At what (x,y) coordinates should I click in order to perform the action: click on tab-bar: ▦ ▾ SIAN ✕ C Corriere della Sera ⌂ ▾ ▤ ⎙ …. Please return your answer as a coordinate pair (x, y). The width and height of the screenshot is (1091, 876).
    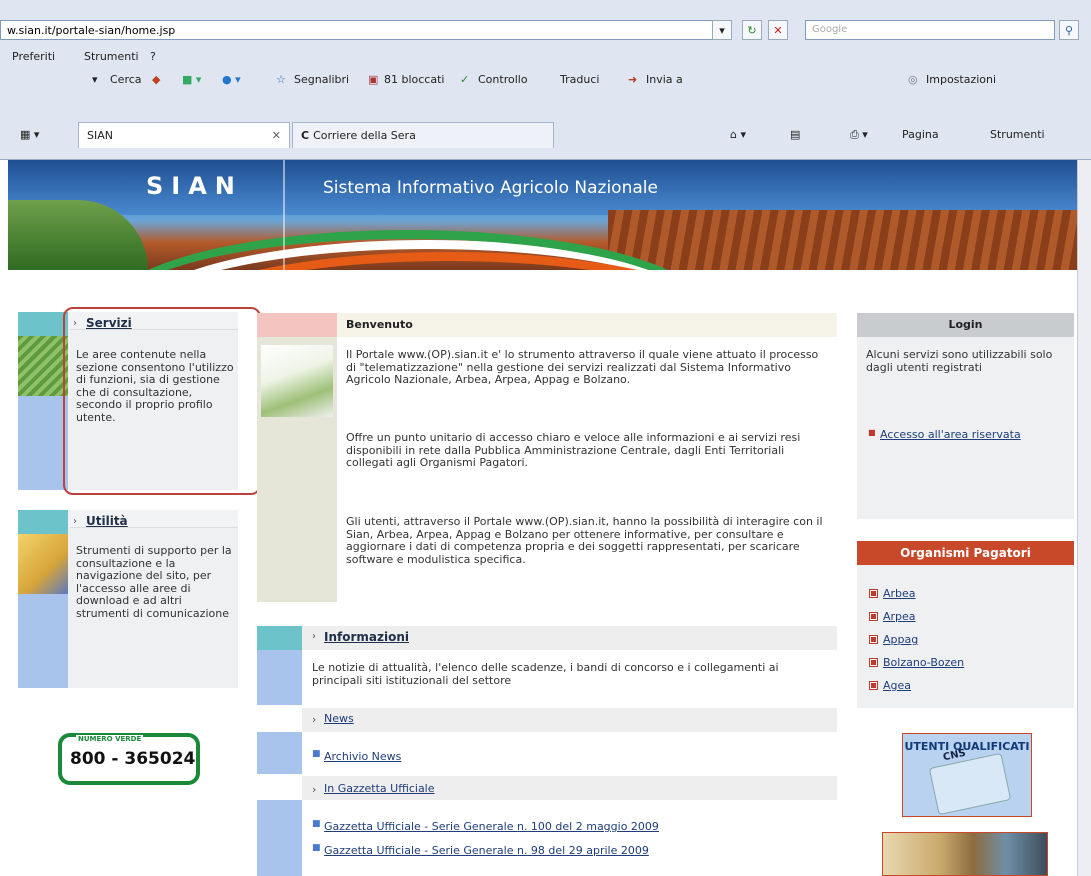
    Looking at the image, I should click on (545, 133).